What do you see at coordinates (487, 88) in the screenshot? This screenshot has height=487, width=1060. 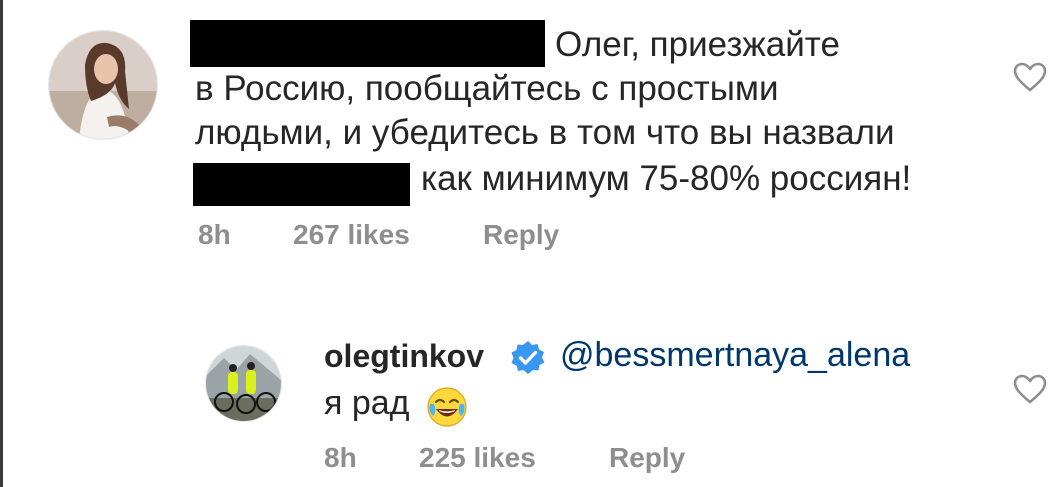 I see `comment-text-line: в Россию, пообщайтесь с простыми` at bounding box center [487, 88].